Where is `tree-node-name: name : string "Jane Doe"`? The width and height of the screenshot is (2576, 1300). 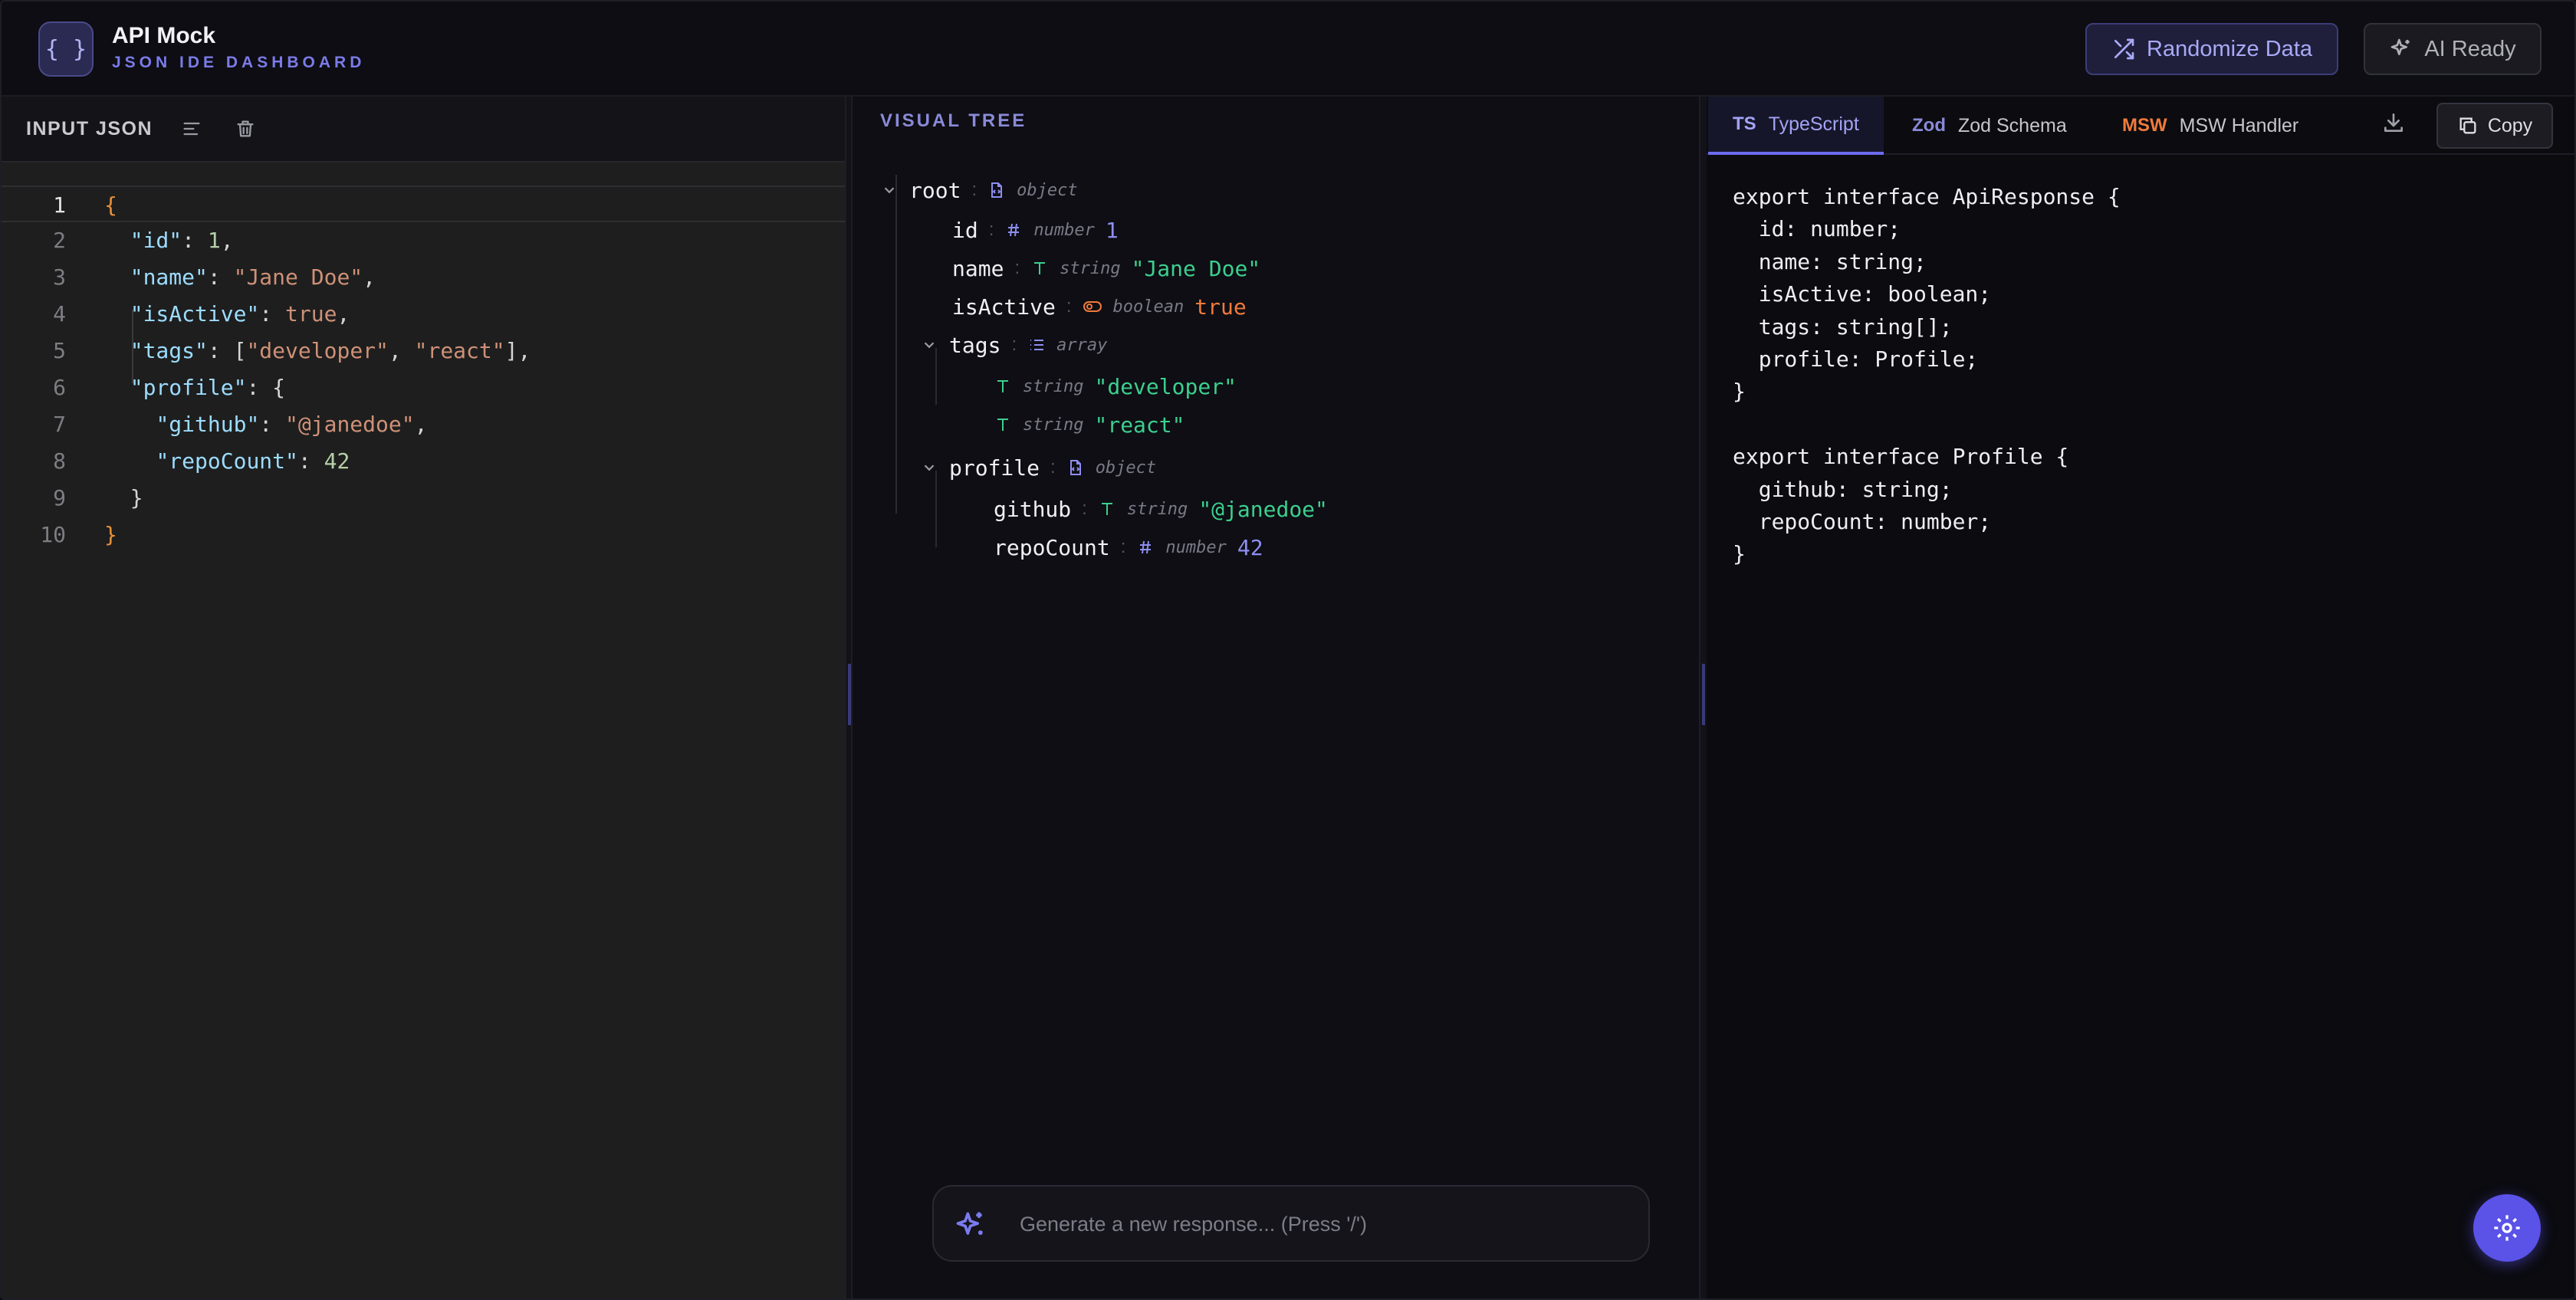
tree-node-name: name : string "Jane Doe" is located at coordinates (1106, 268).